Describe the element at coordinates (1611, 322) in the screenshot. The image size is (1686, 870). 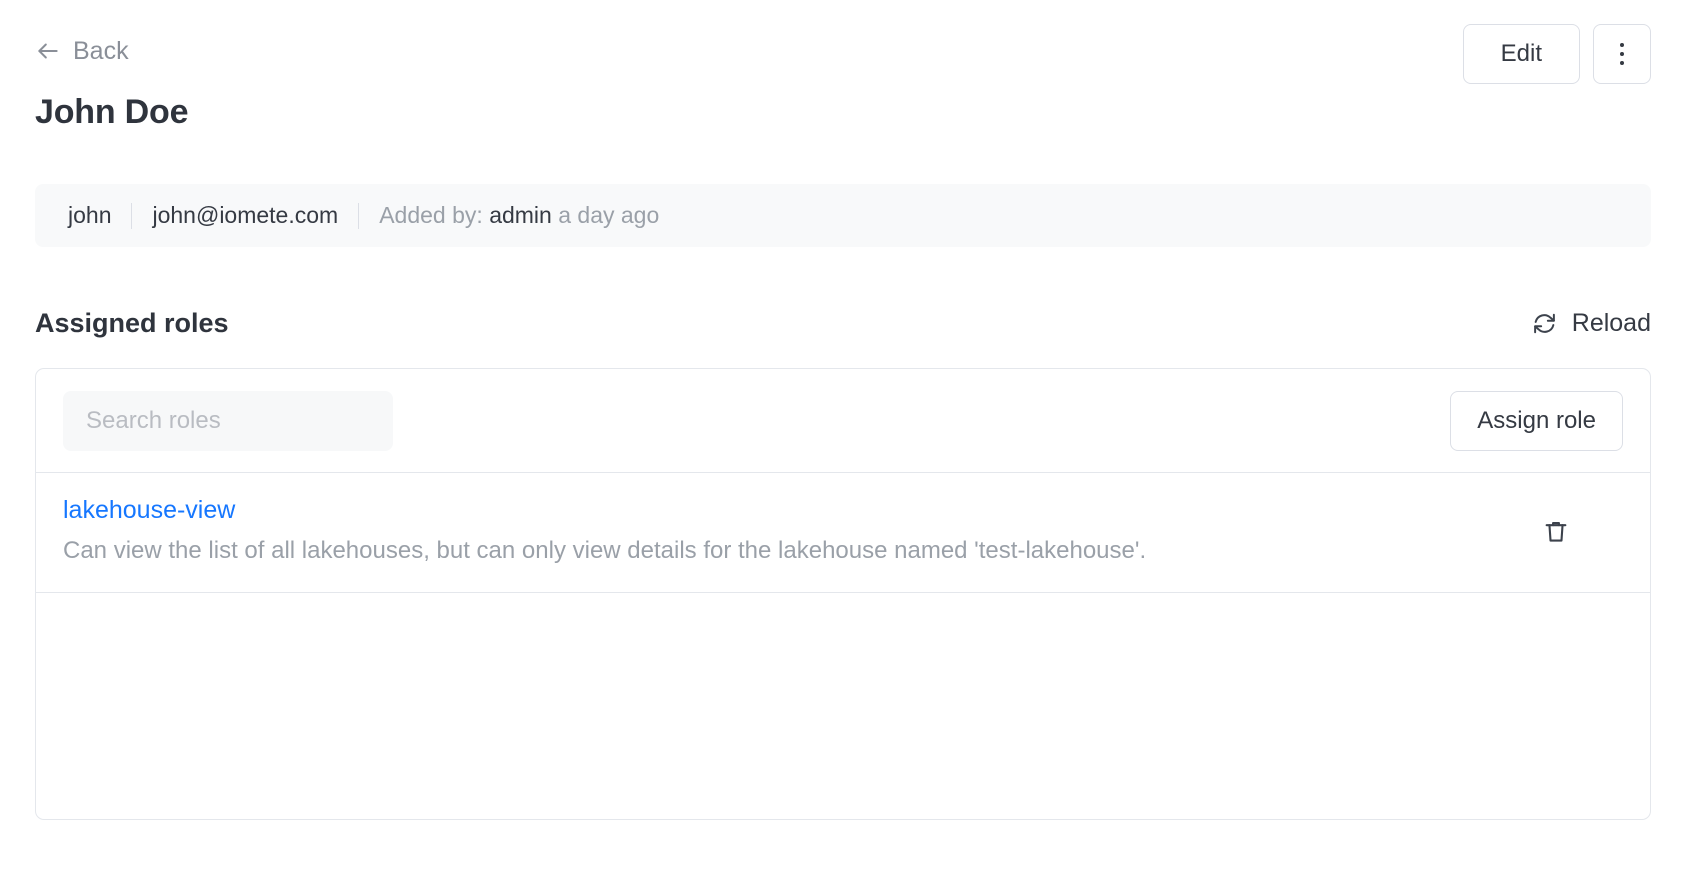
I see `reload-label: Reload` at that location.